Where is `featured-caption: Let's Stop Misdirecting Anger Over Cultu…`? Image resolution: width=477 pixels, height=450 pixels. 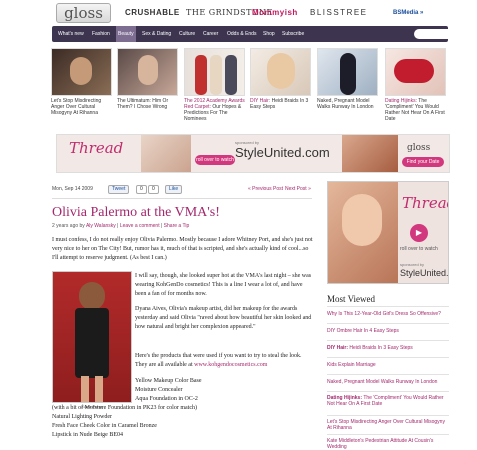 featured-caption: Let's Stop Misdirecting Anger Over Cultu… is located at coordinates (81, 107).